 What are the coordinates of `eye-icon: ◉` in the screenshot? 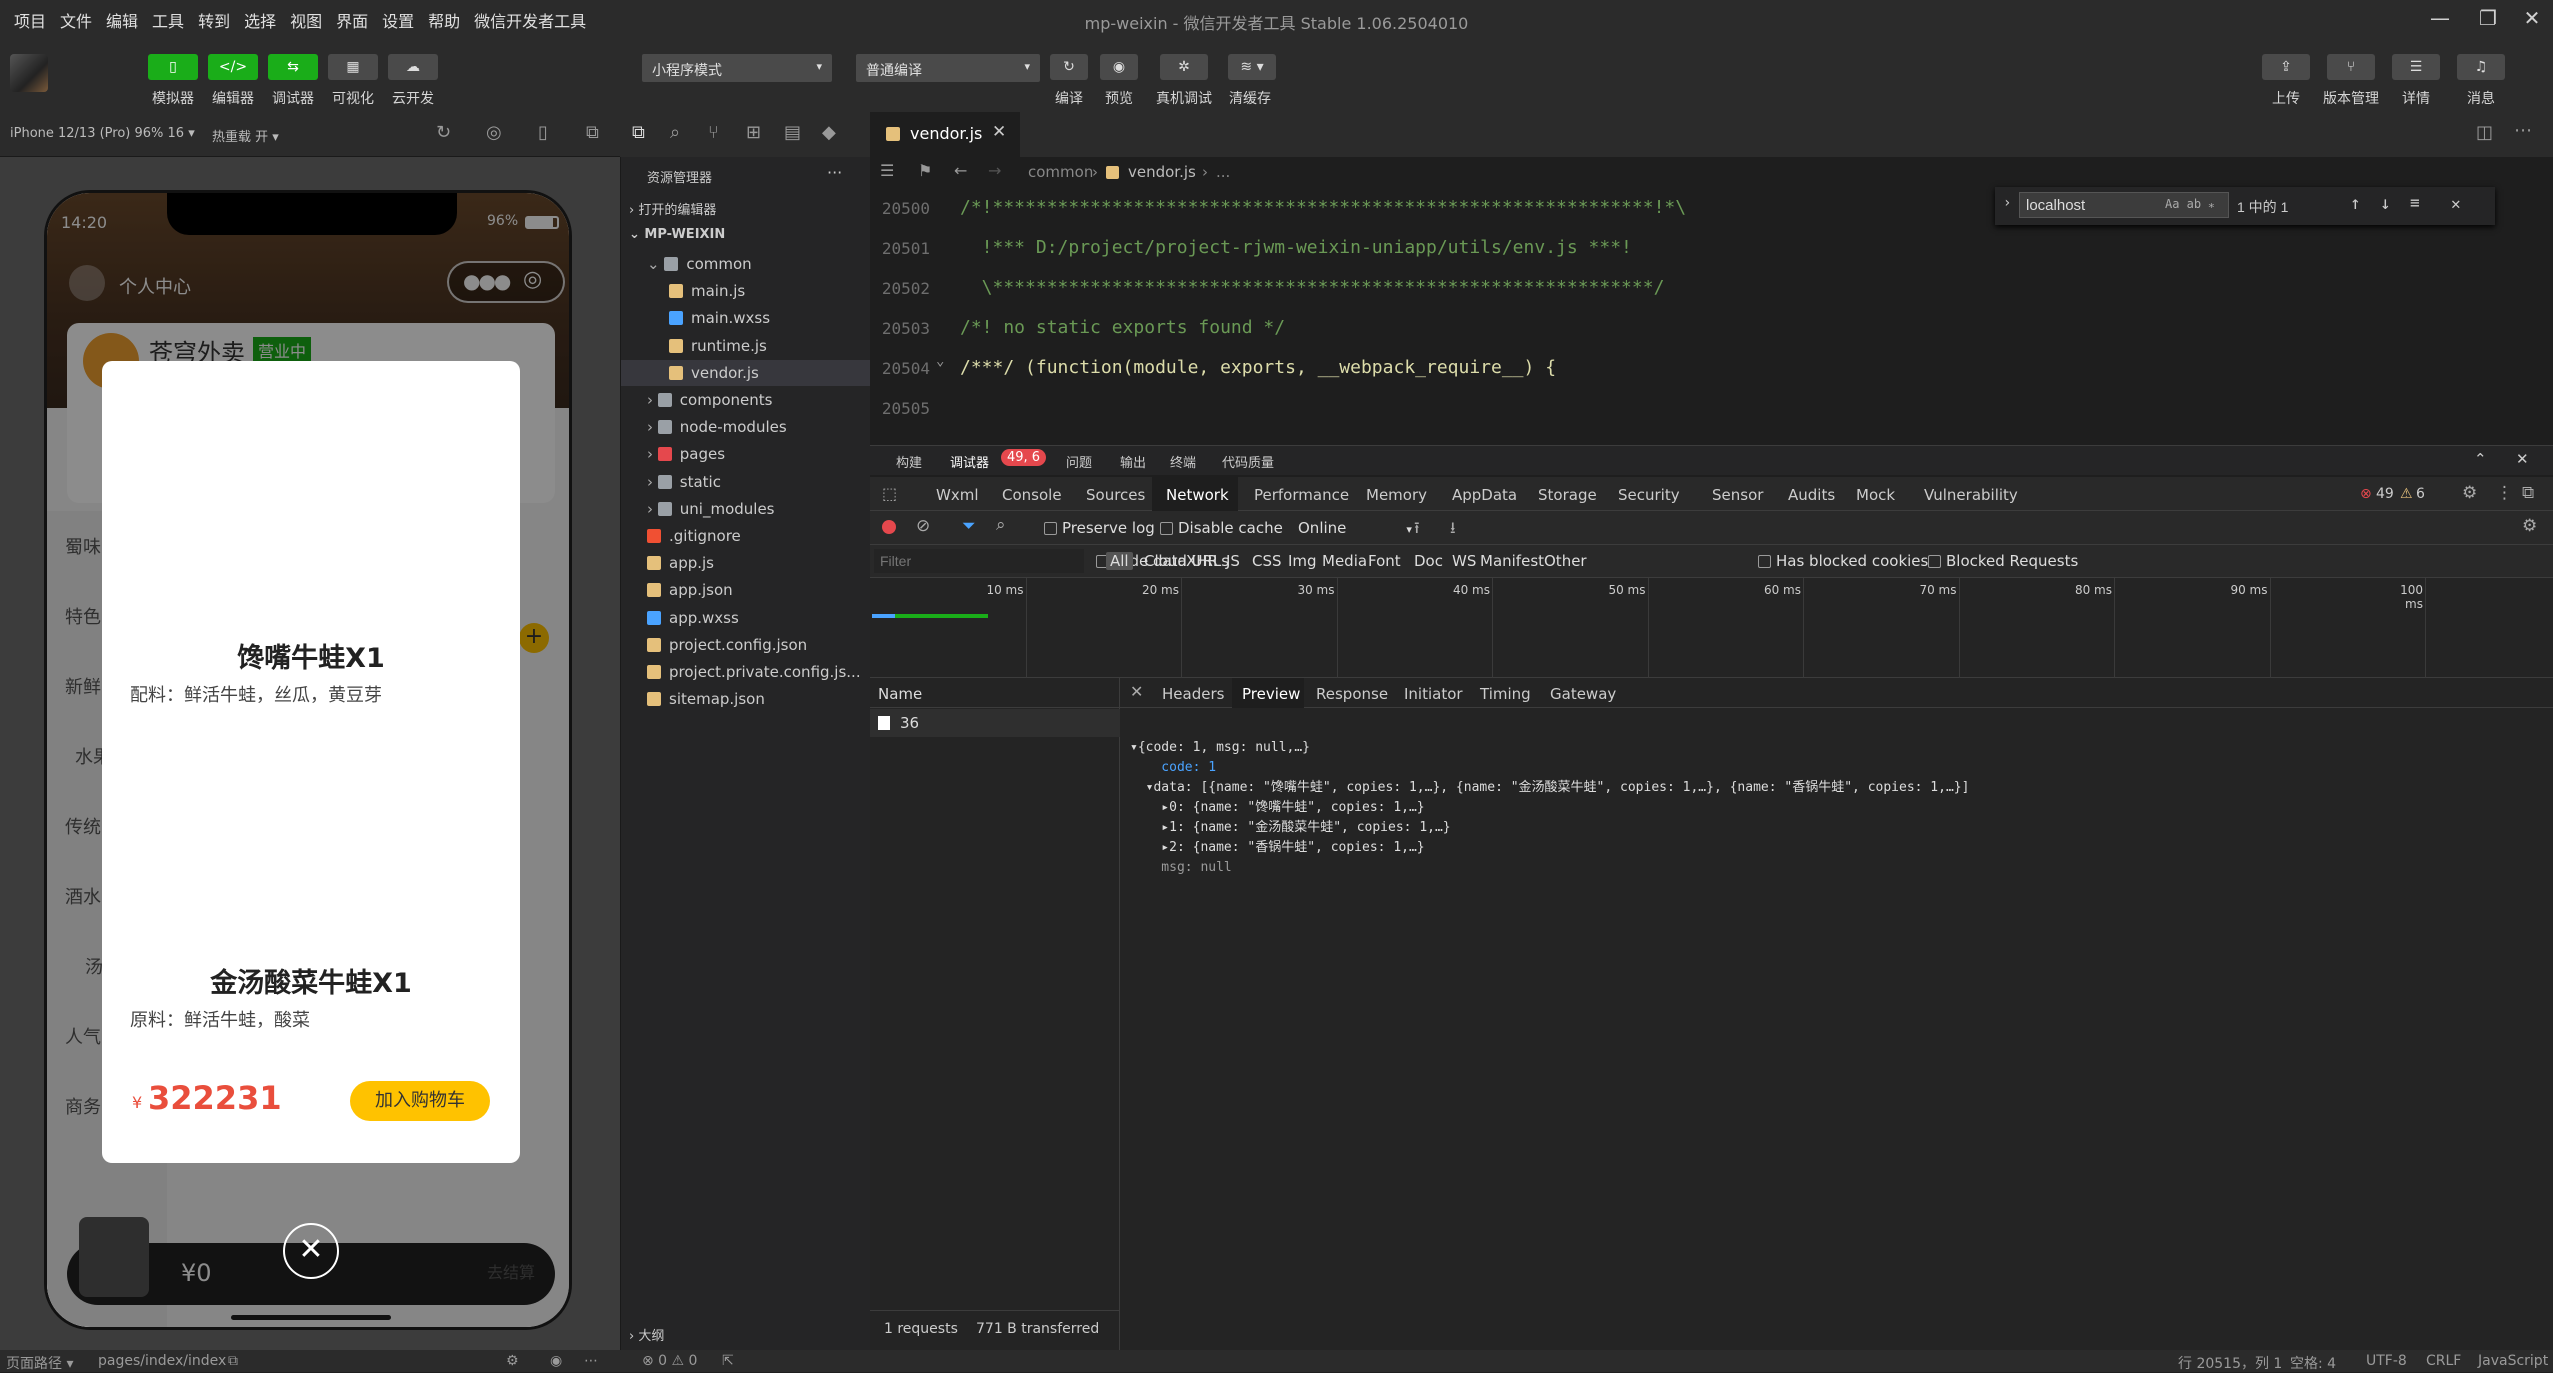 It's located at (556, 1361).